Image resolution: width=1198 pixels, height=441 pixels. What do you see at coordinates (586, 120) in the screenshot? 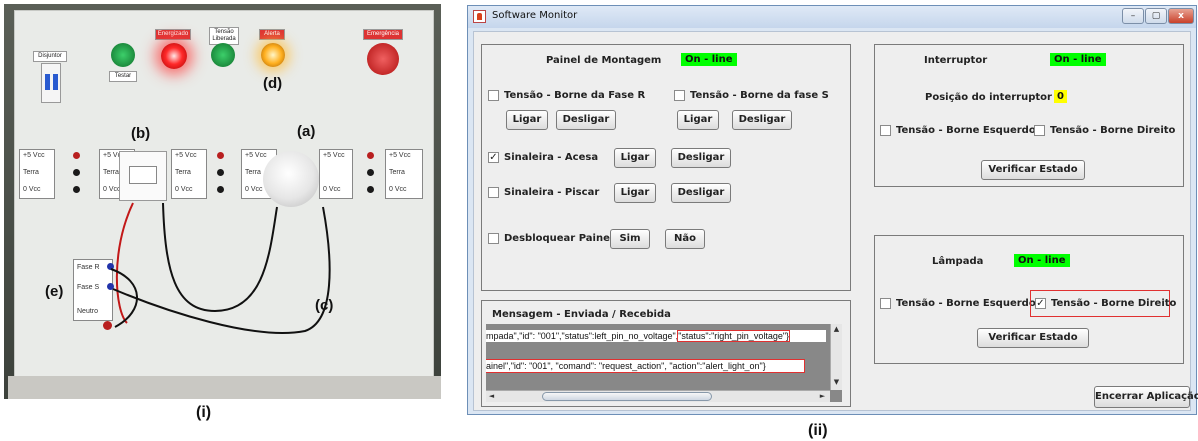
I see `desligar-r-button: Desligar` at bounding box center [586, 120].